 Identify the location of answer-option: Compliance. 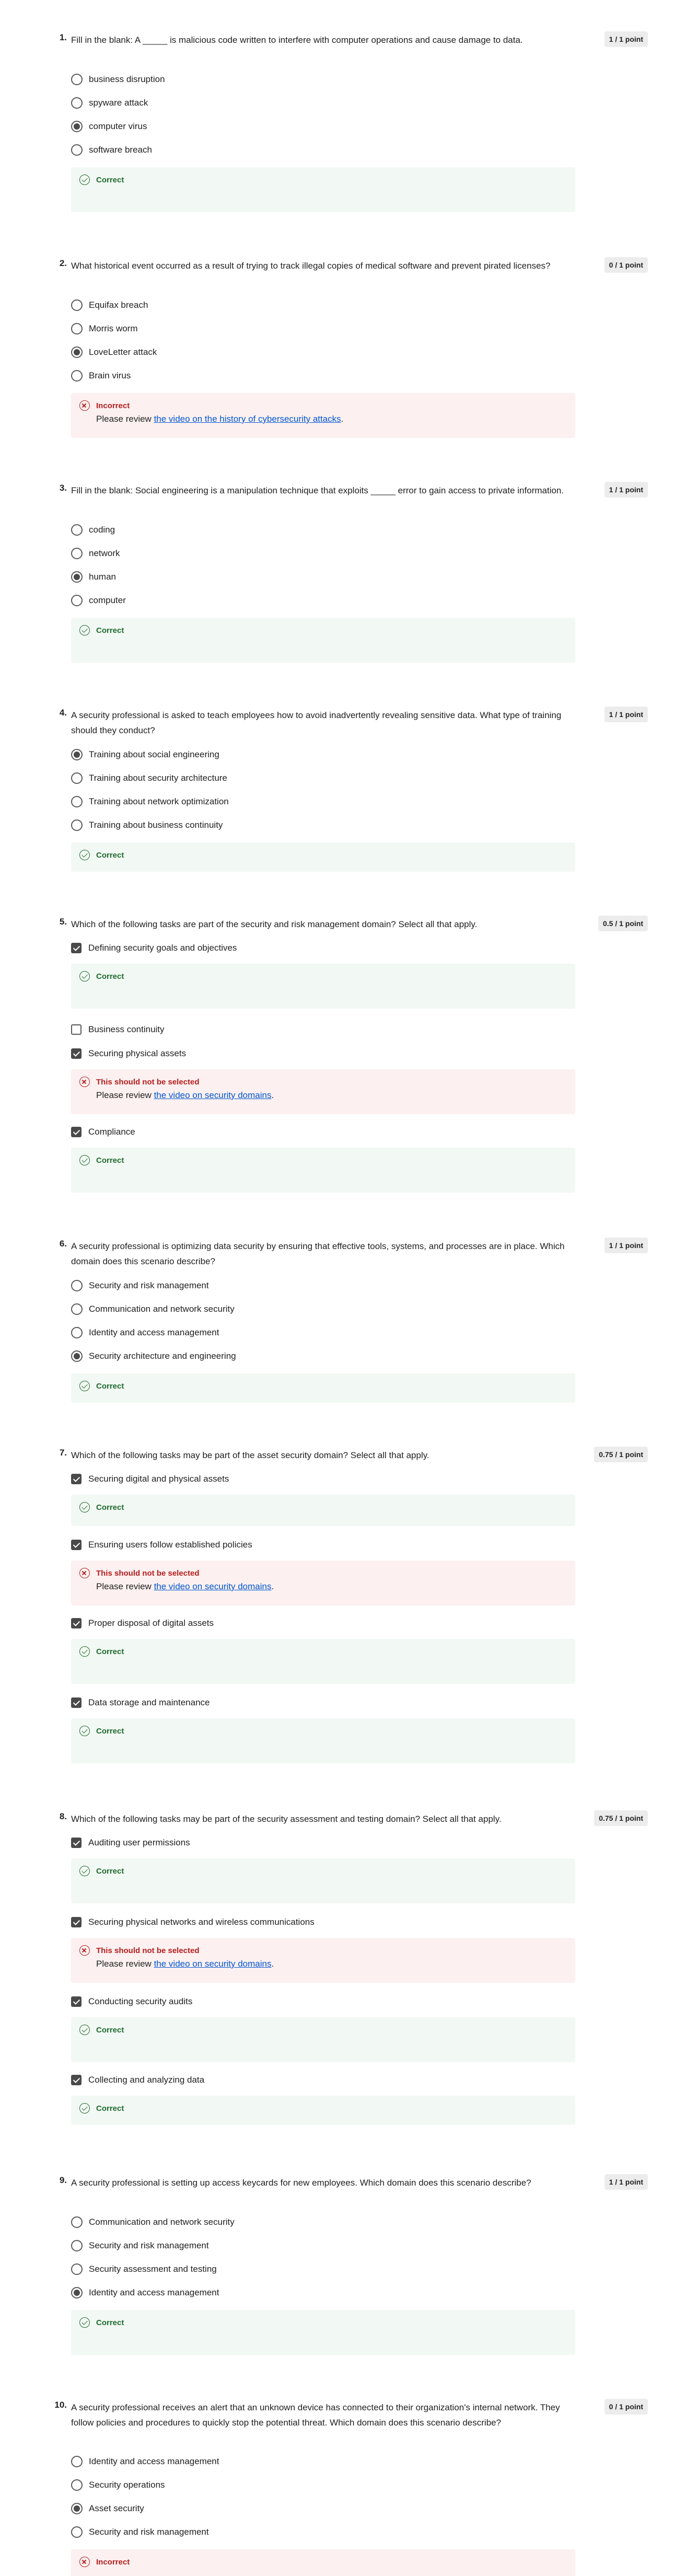
(103, 1132).